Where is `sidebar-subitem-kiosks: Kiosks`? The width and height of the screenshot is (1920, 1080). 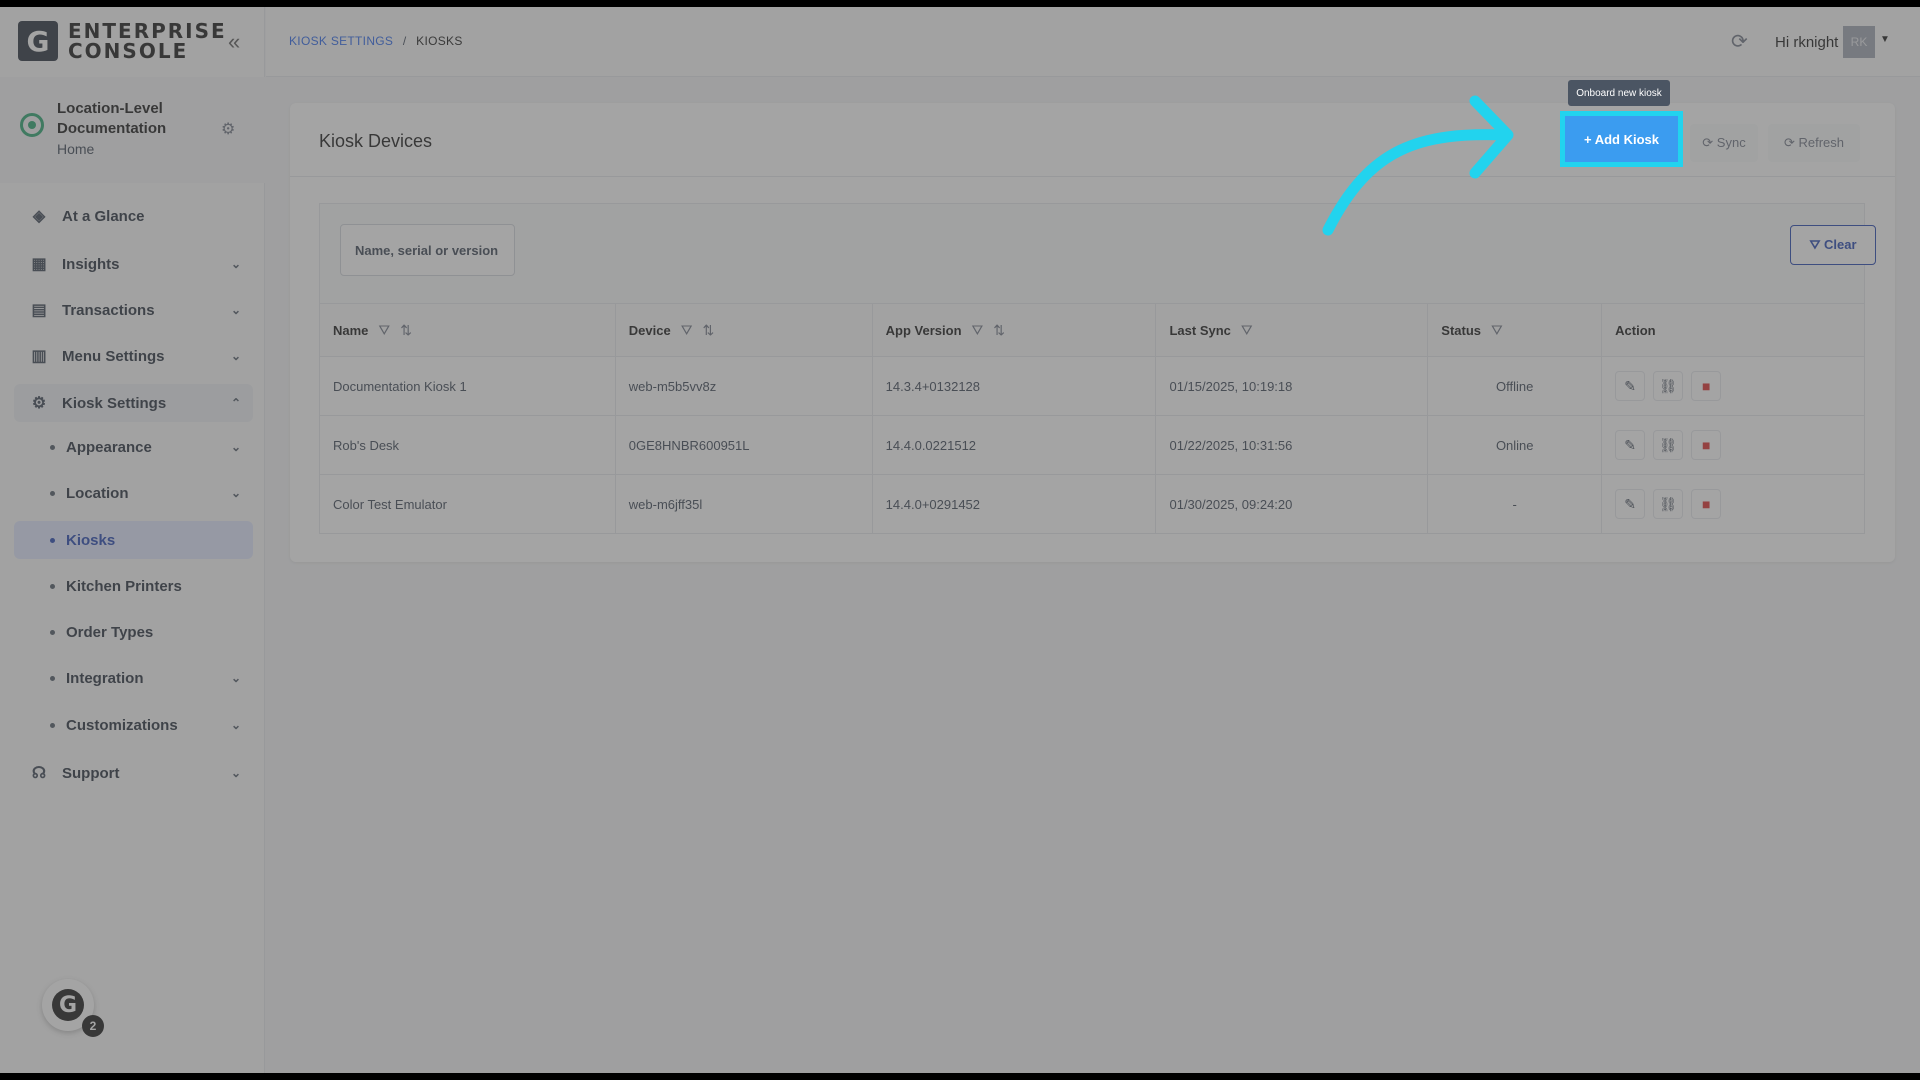
sidebar-subitem-kiosks: Kiosks is located at coordinates (133, 540).